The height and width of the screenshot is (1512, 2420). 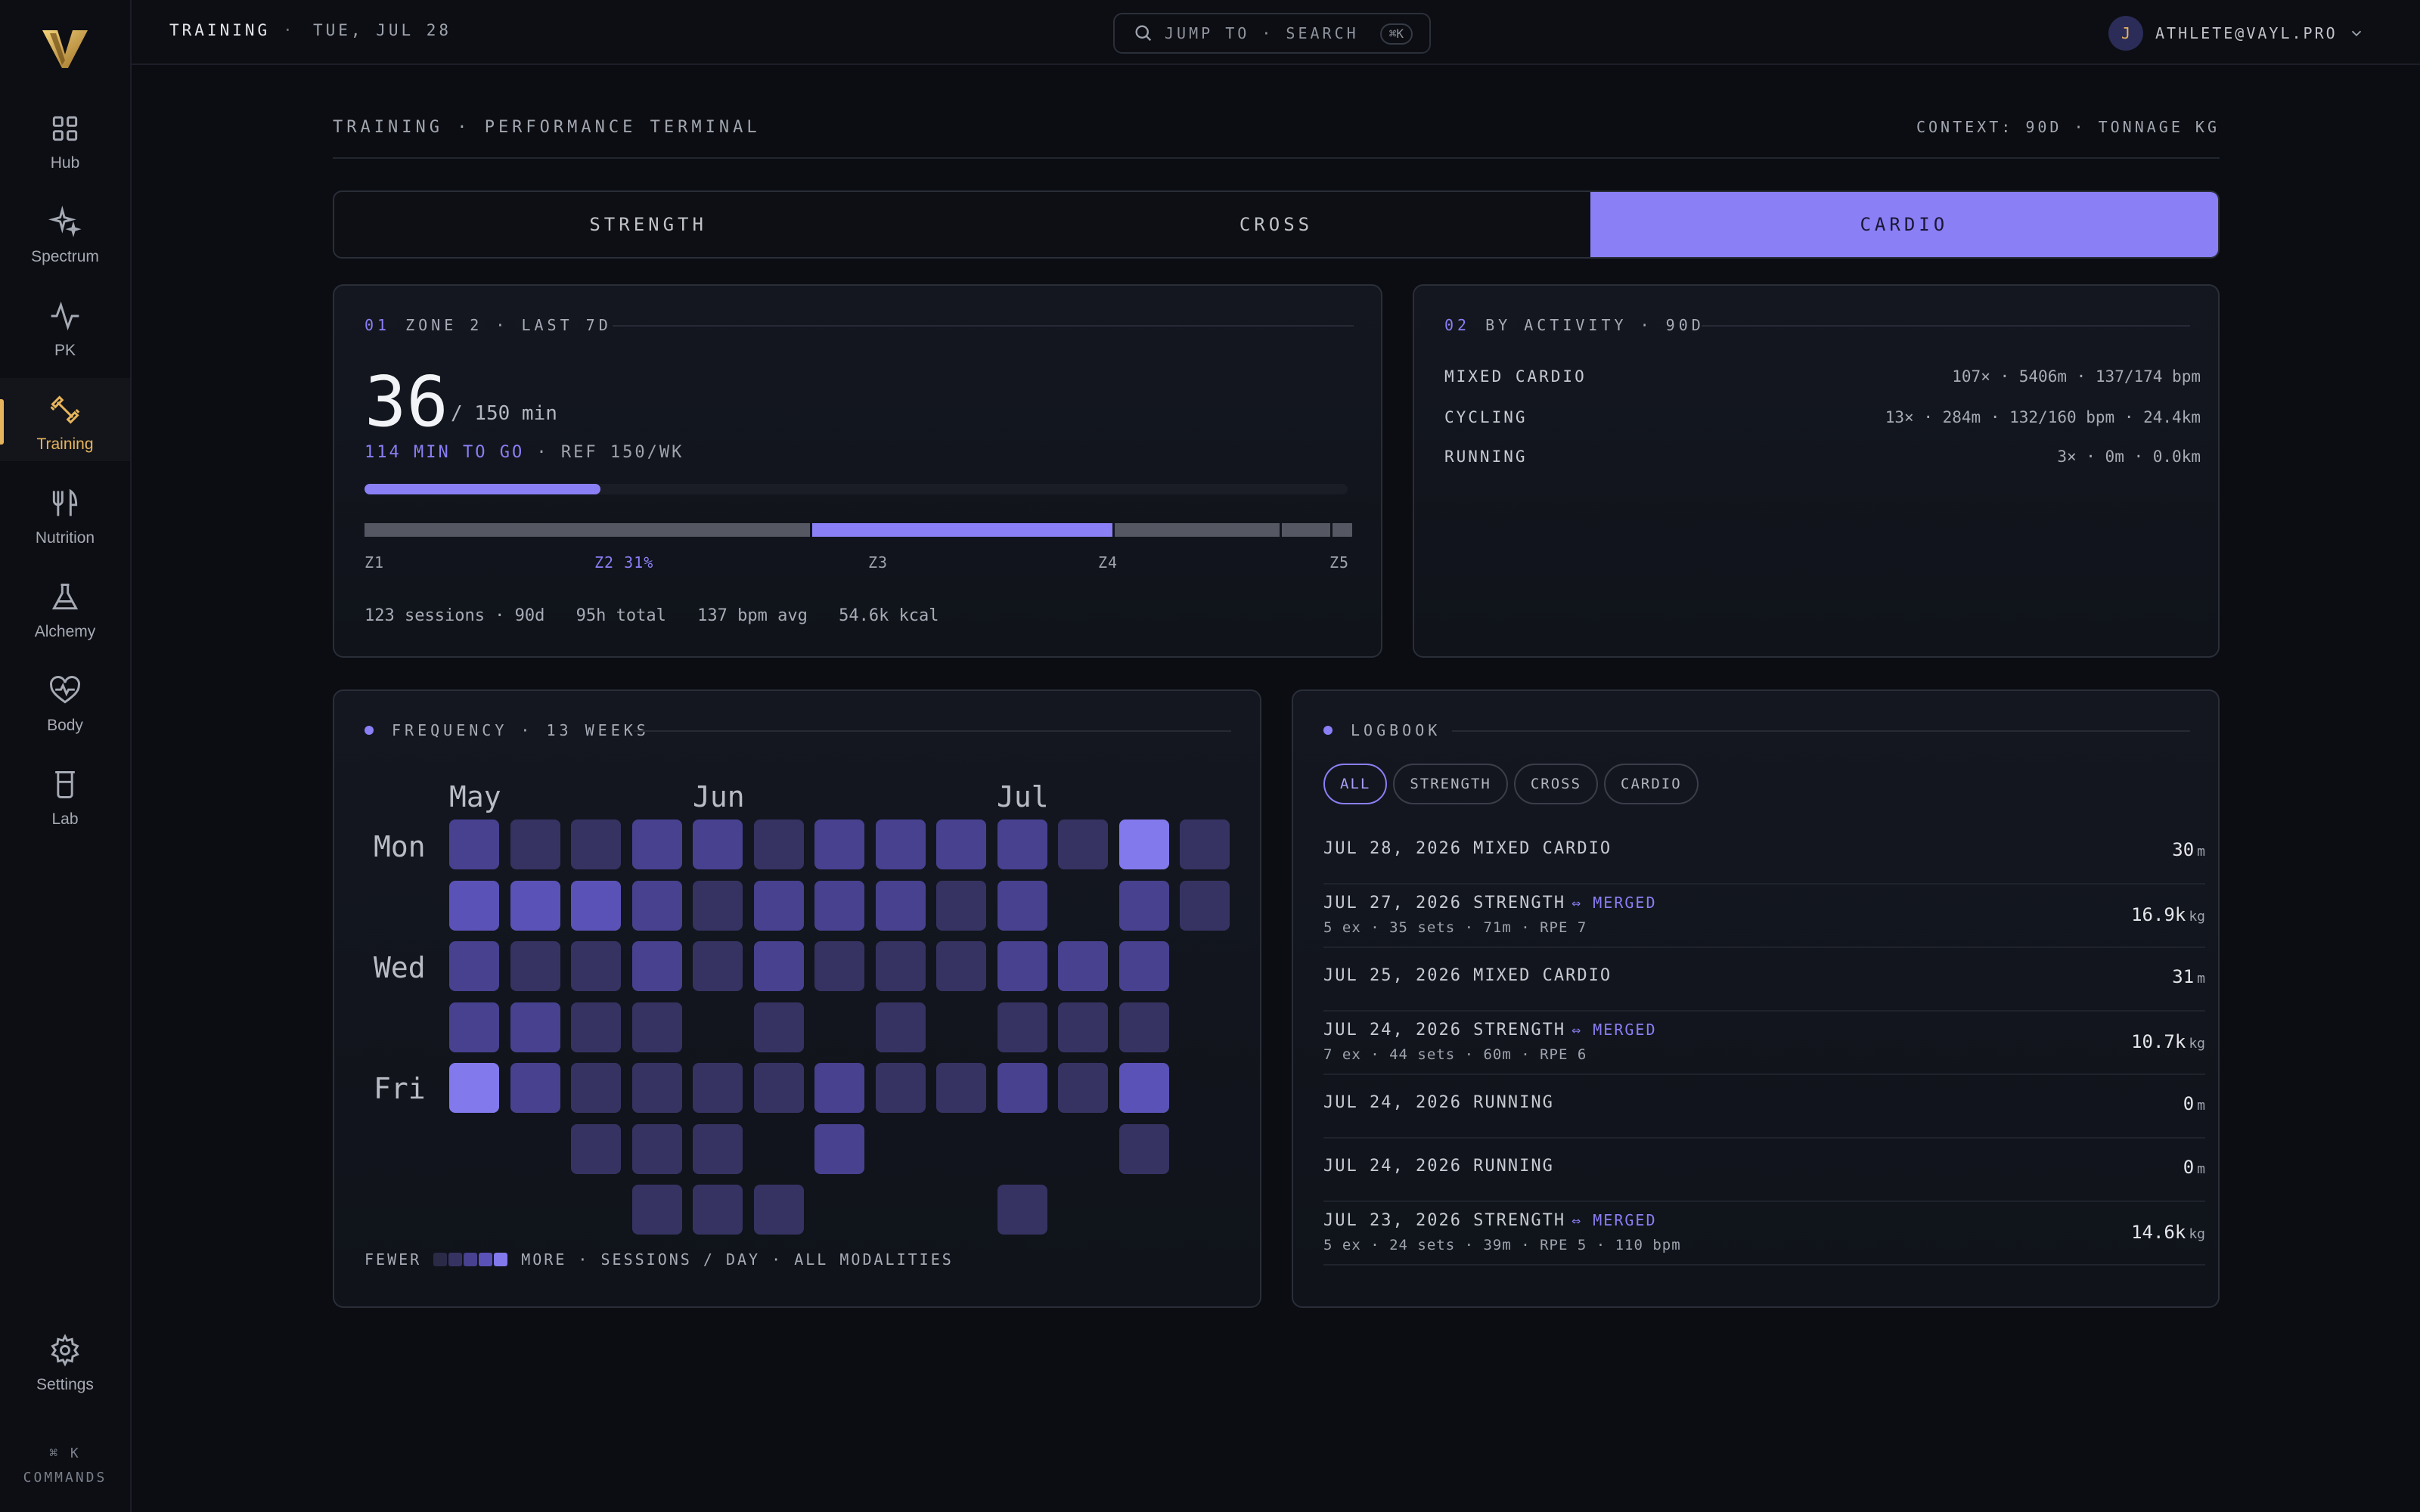 I want to click on sidebar-item-training: Training, so click(x=65, y=420).